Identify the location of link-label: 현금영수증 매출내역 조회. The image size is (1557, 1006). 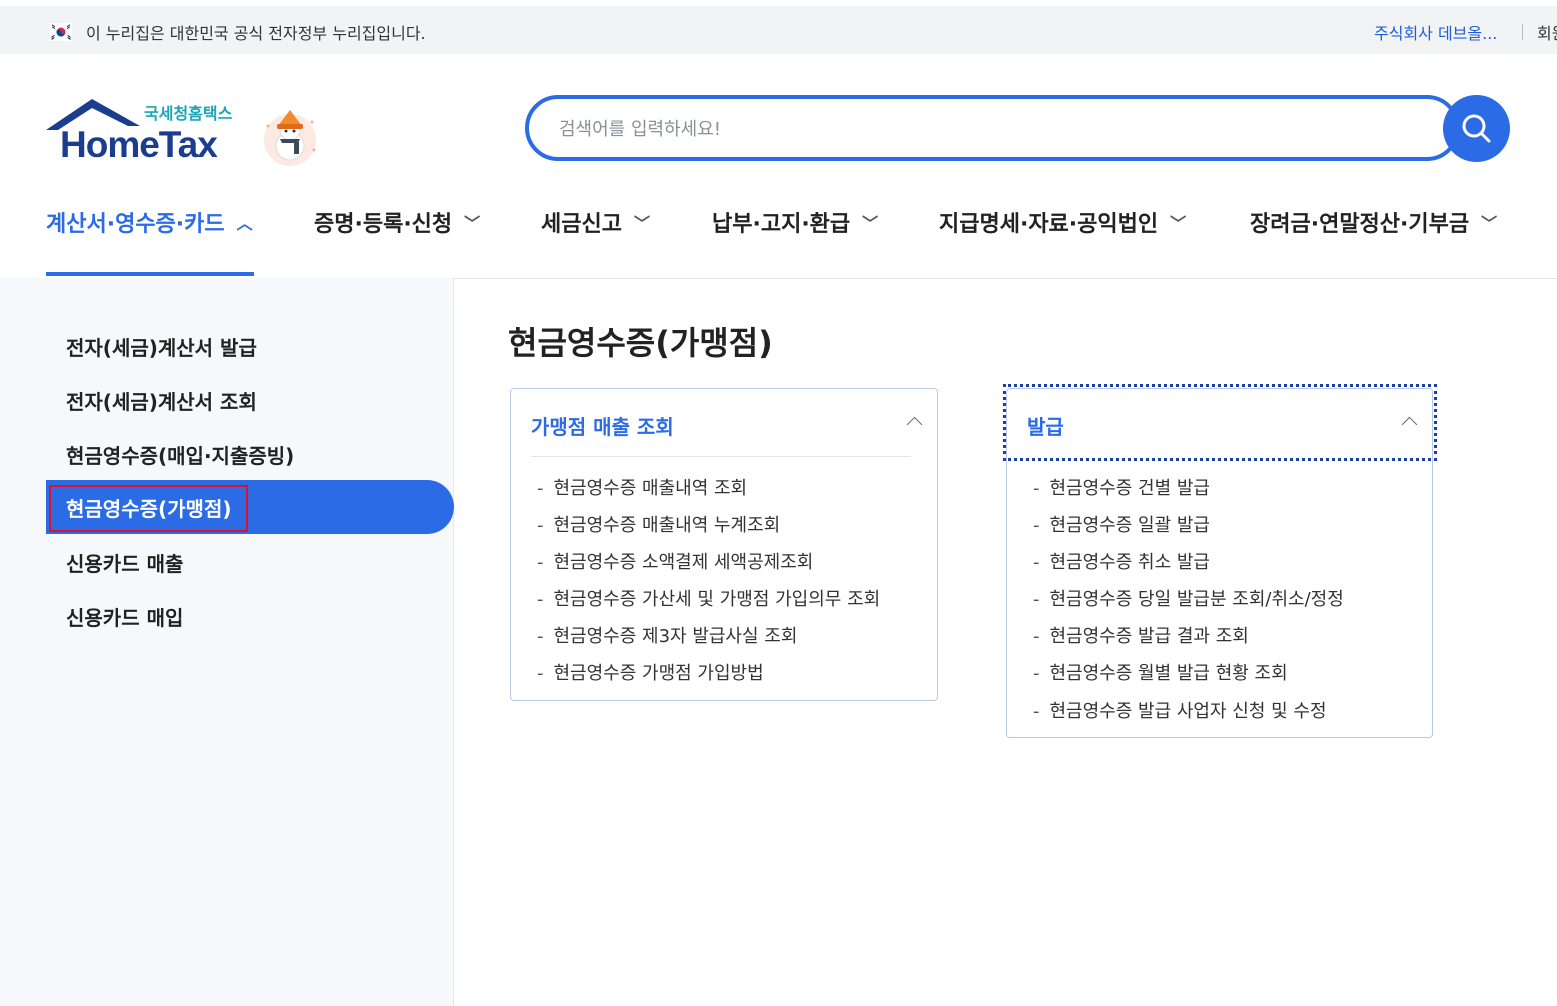
(650, 488).